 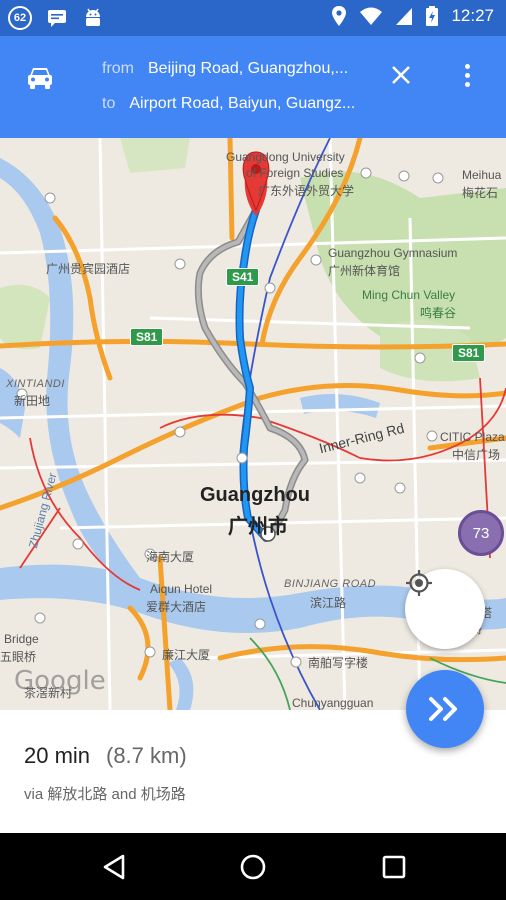 What do you see at coordinates (328, 603) in the screenshot?
I see `map-label-binjiang-zh: 滨江路` at bounding box center [328, 603].